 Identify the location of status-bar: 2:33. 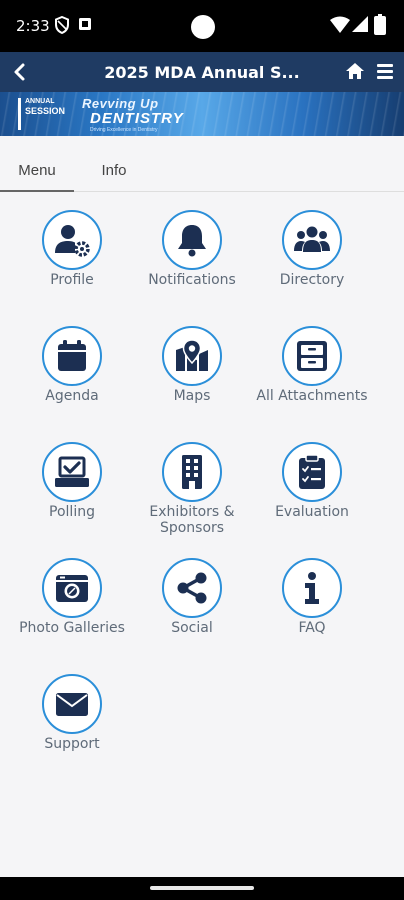
(202, 26).